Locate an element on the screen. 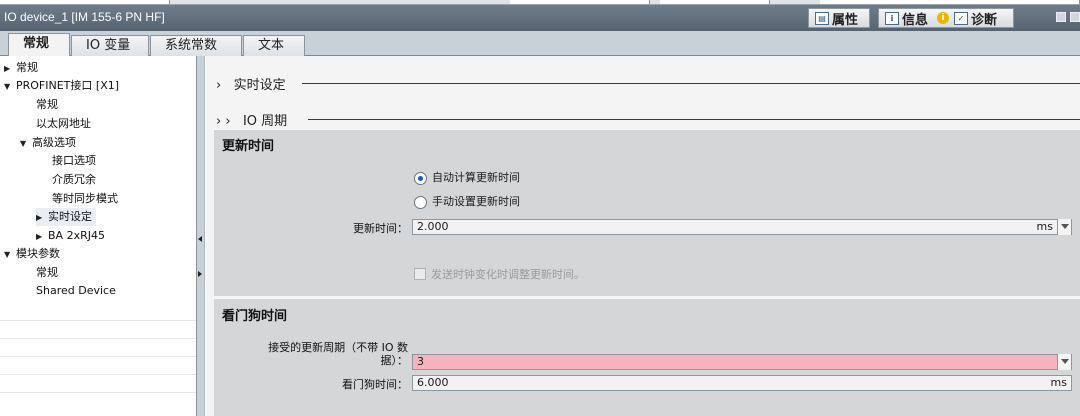 The image size is (1080, 416). tab-general: 常规 is located at coordinates (39, 45).